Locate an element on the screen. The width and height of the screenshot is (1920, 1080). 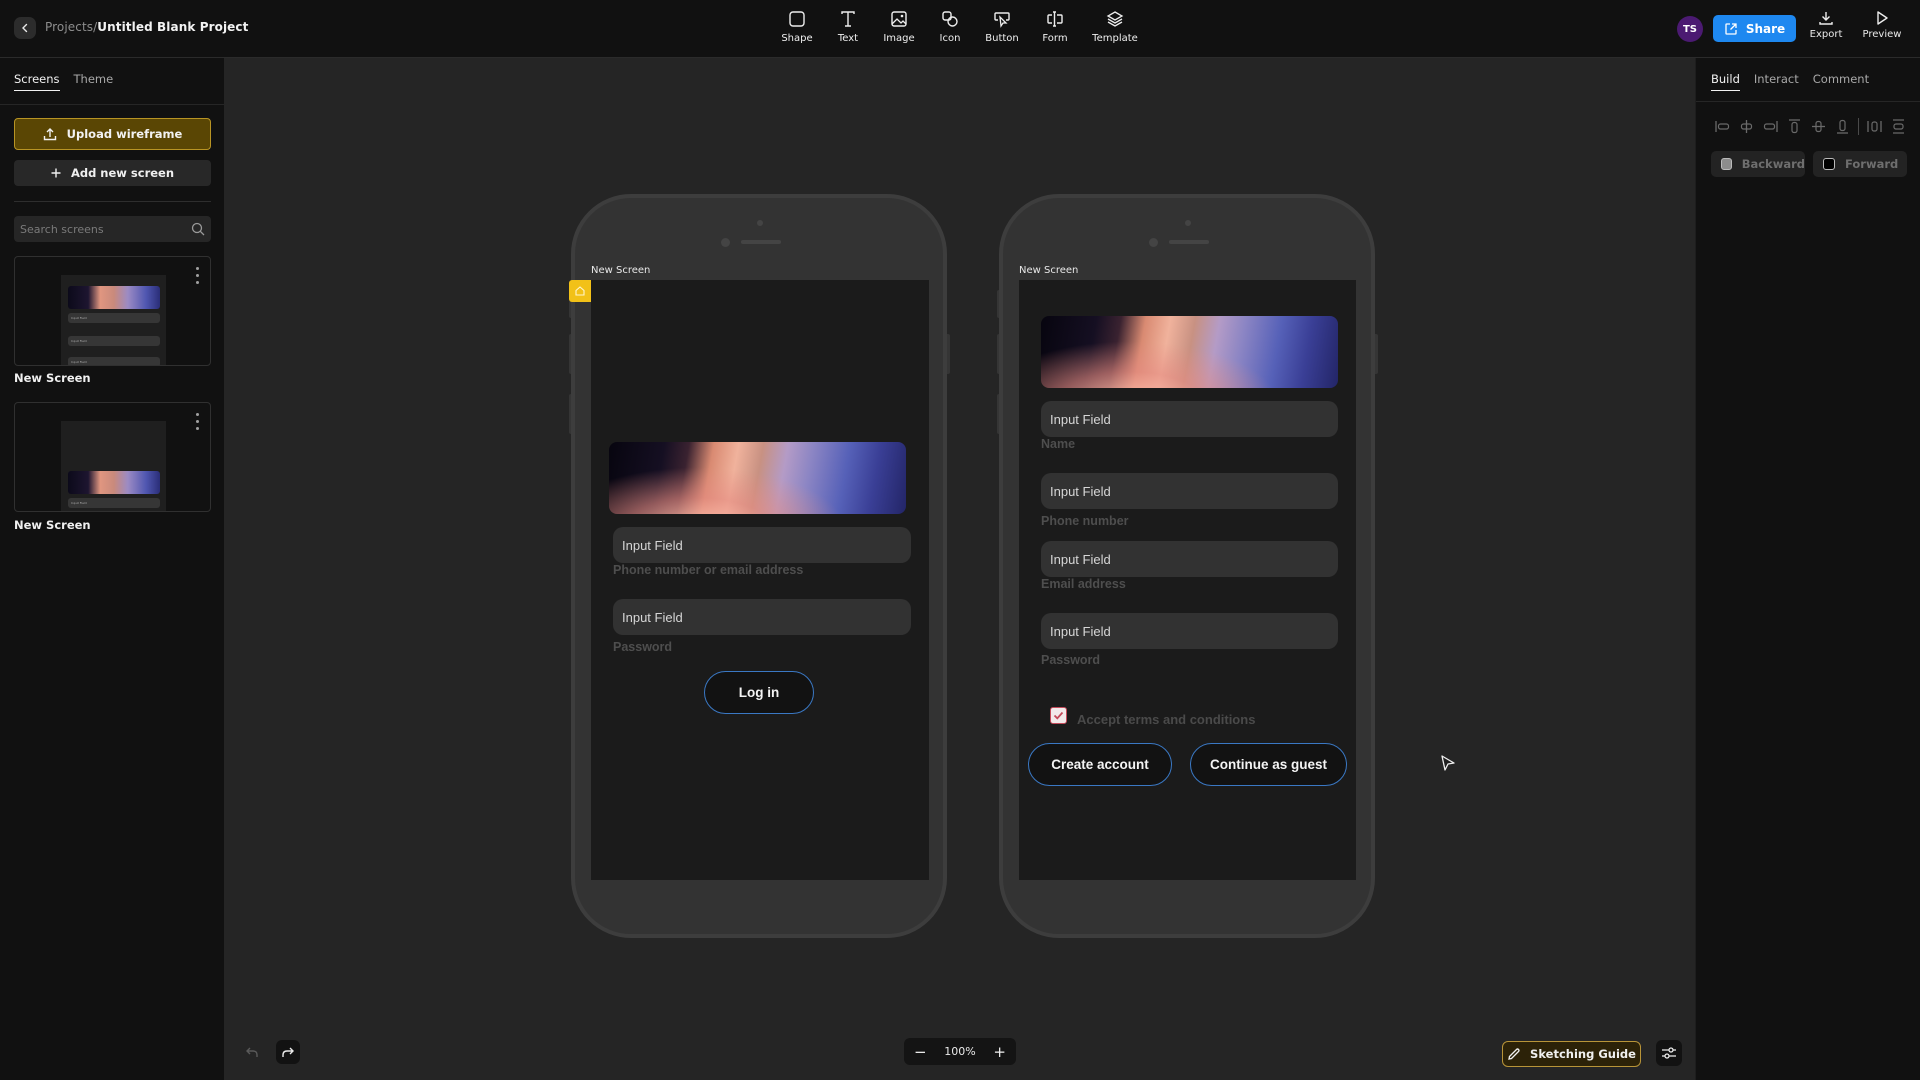
upload-wireframe-button: Upload wireframe is located at coordinates (112, 134).